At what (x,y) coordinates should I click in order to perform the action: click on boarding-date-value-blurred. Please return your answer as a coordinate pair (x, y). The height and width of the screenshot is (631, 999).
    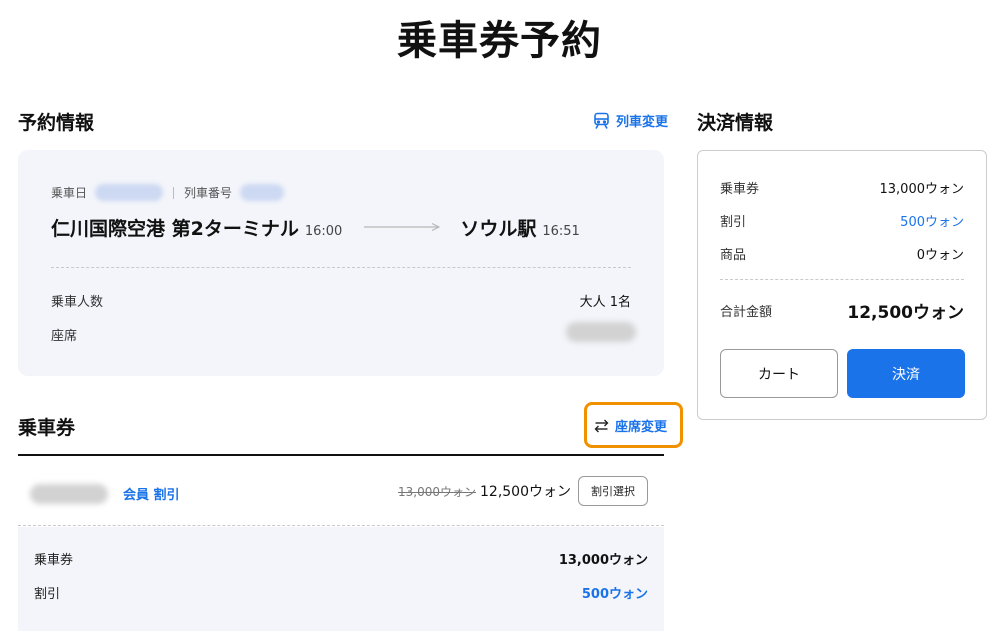
    Looking at the image, I should click on (129, 192).